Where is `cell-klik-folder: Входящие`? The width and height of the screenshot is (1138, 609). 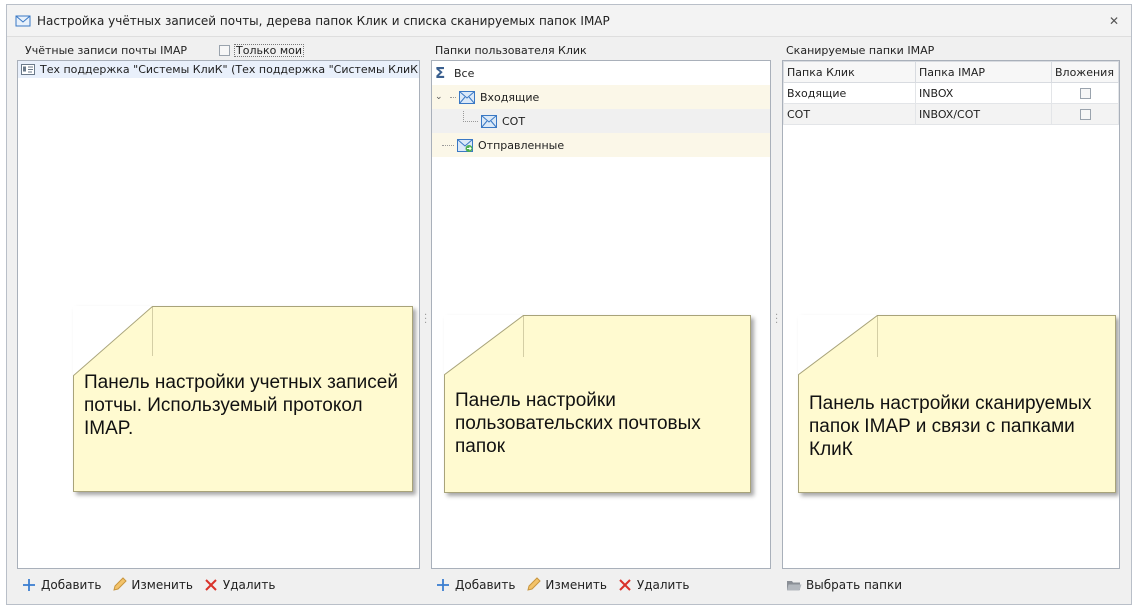
cell-klik-folder: Входящие is located at coordinates (849, 93).